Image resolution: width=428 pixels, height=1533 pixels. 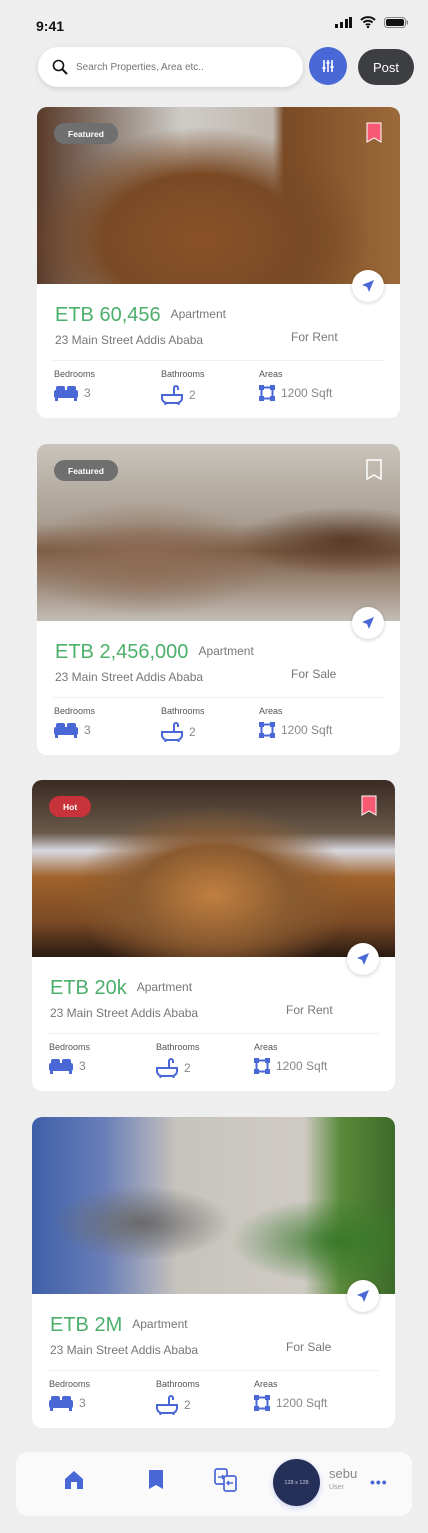 I want to click on sliders-icon, so click(x=328, y=66).